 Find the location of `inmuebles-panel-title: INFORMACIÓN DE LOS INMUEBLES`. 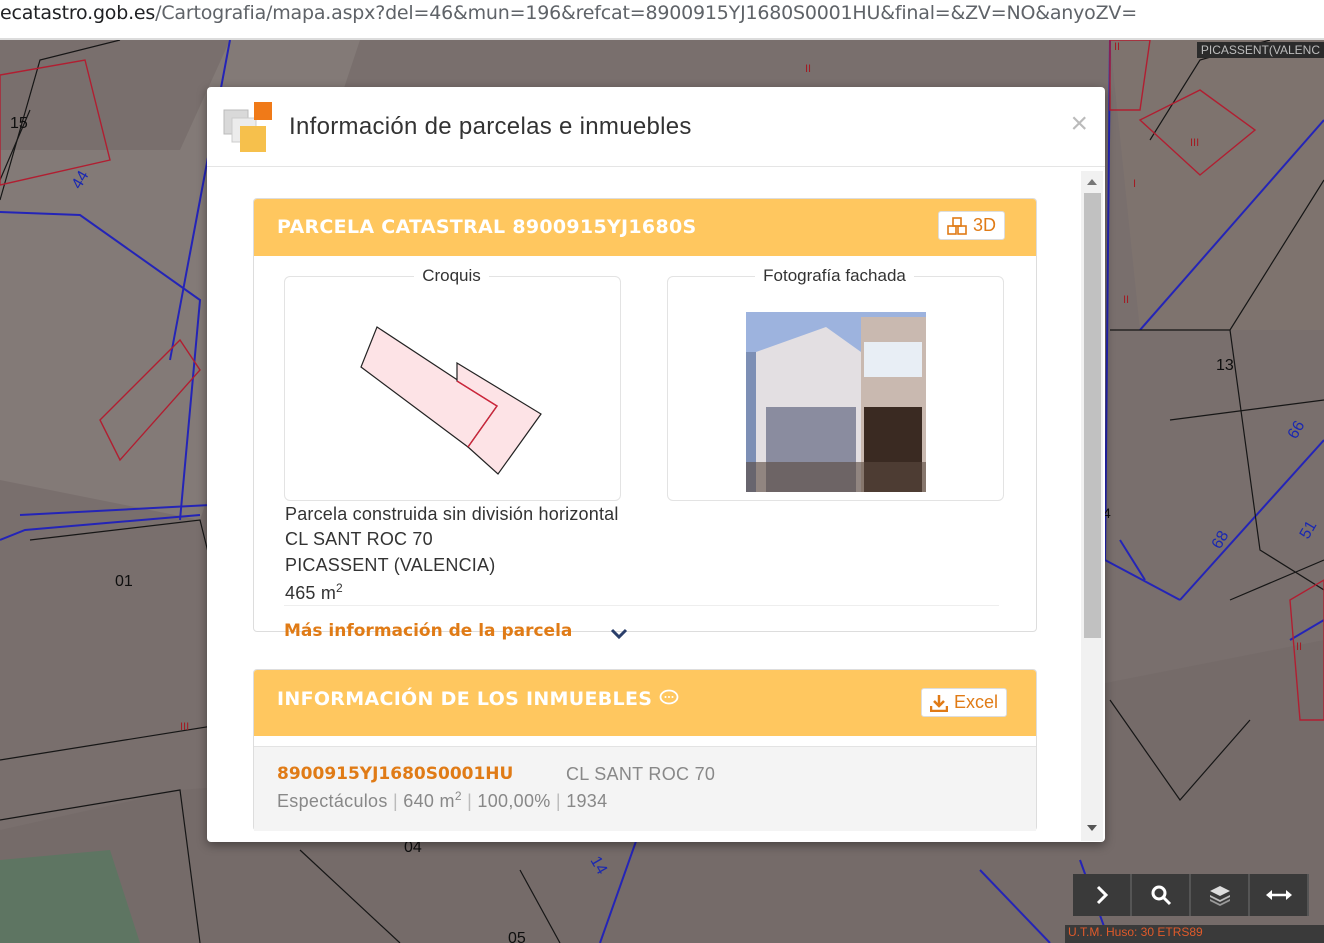

inmuebles-panel-title: INFORMACIÓN DE LOS INMUEBLES is located at coordinates (478, 699).